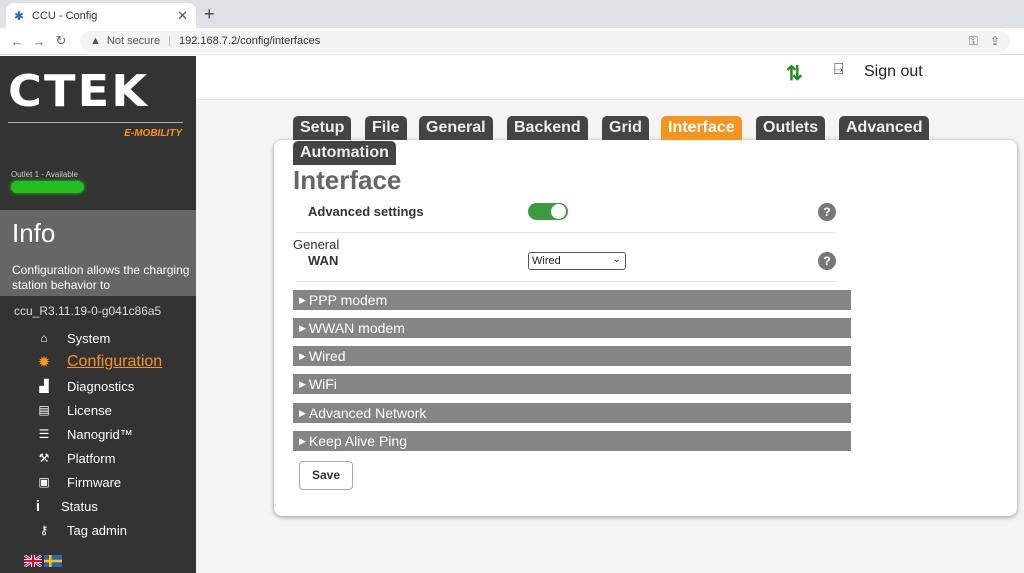 The height and width of the screenshot is (573, 1024). I want to click on logo-subtitle: E-MOBILITY, so click(153, 133).